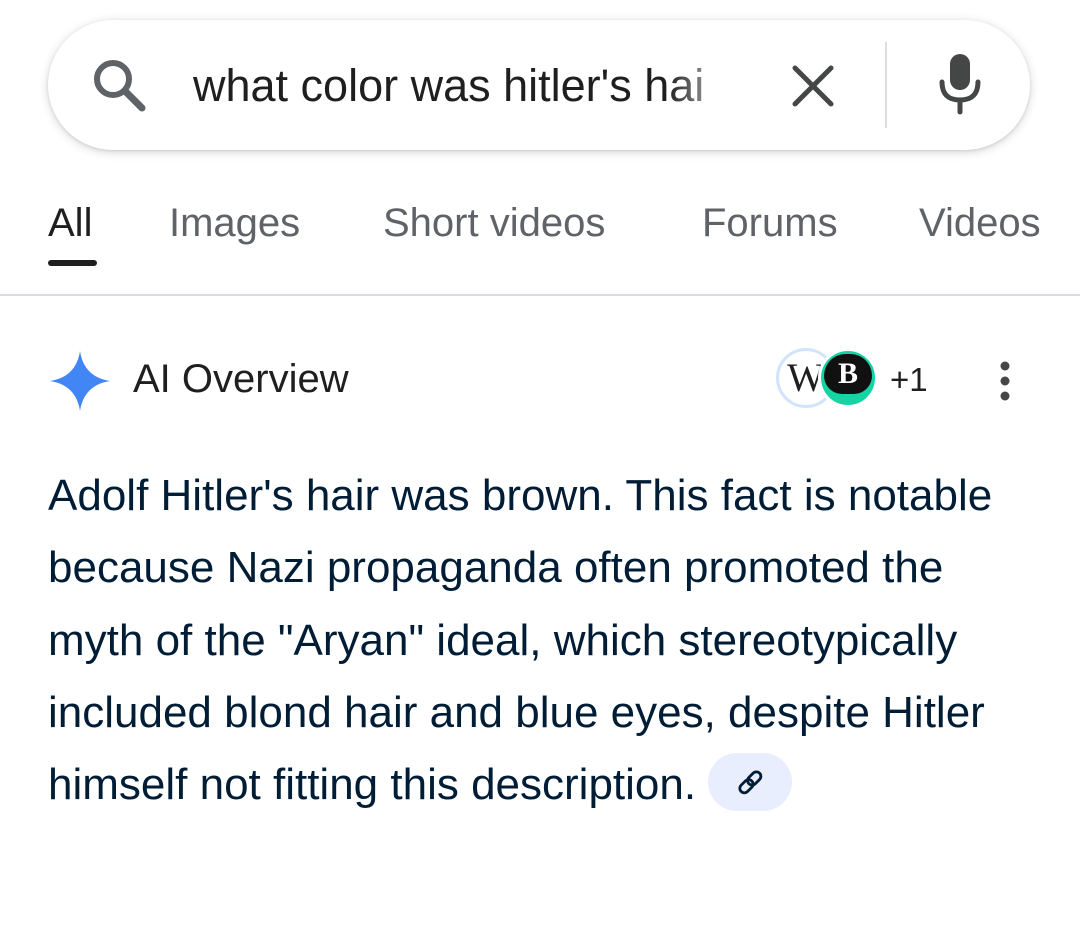  I want to click on tab-all: All, so click(70, 223).